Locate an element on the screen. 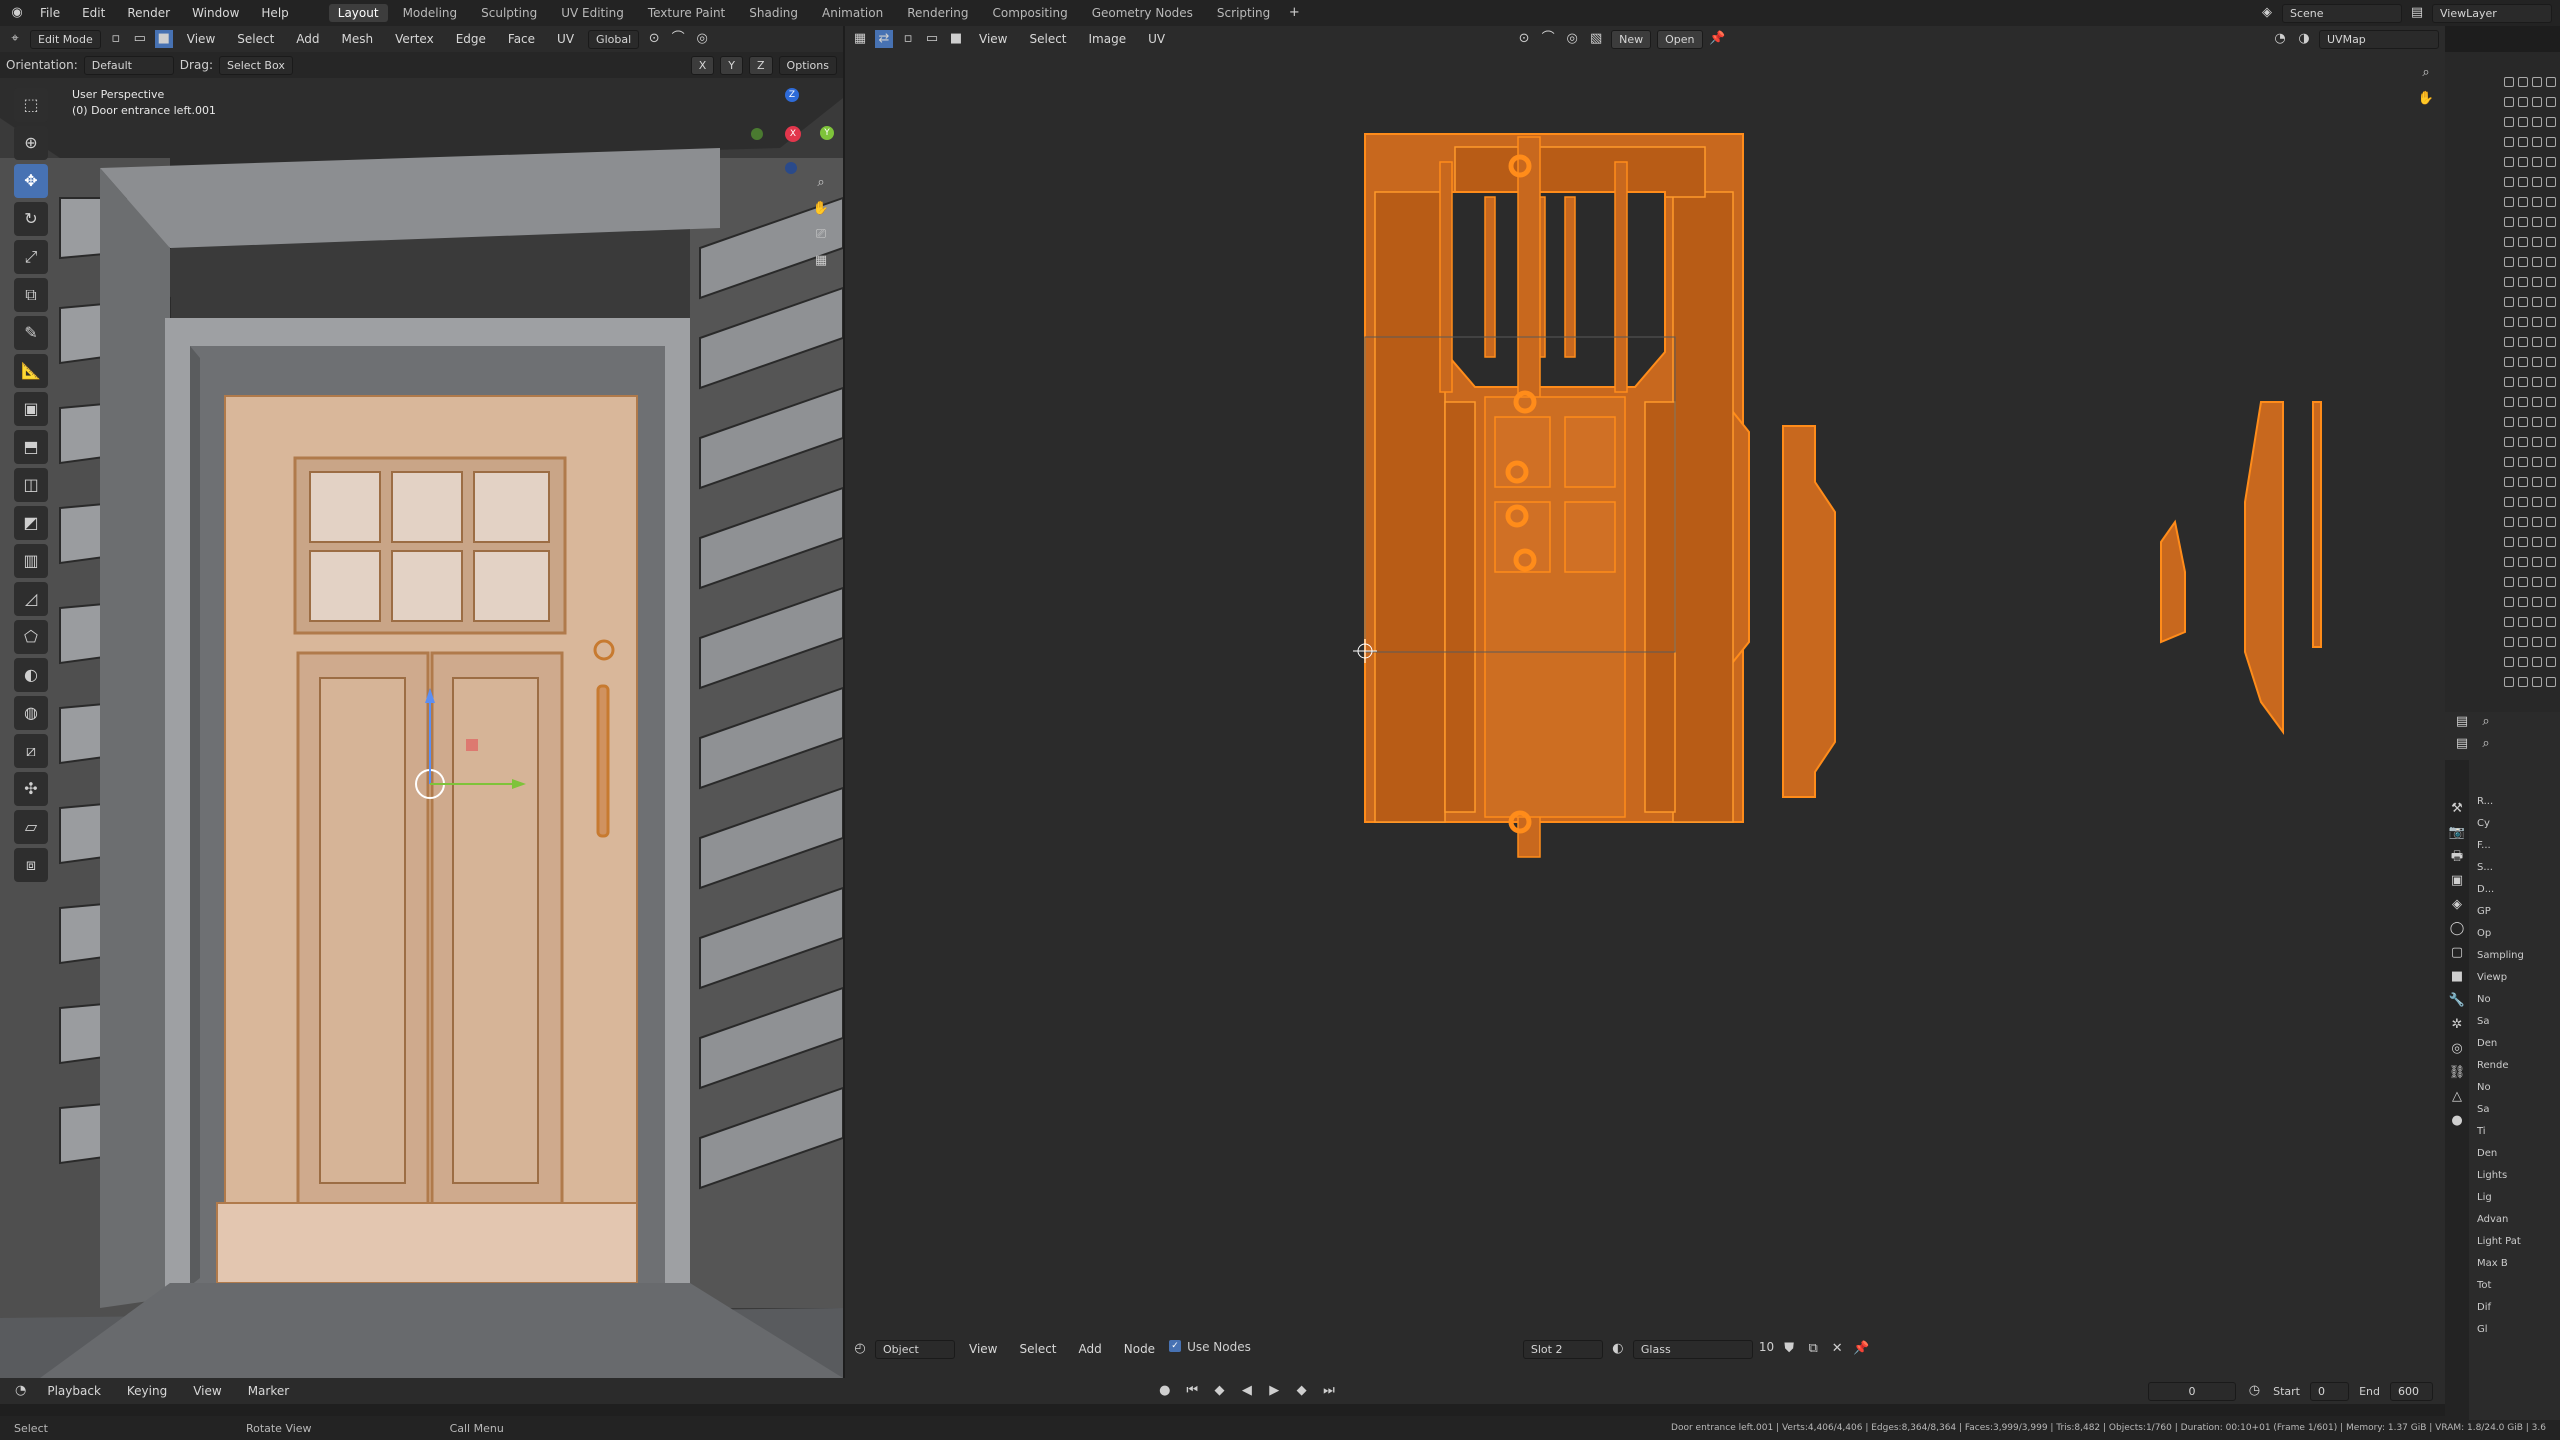 Image resolution: width=2560 pixels, height=1440 pixels. prev-keyframe-icon: ◆ is located at coordinates (1219, 1391).